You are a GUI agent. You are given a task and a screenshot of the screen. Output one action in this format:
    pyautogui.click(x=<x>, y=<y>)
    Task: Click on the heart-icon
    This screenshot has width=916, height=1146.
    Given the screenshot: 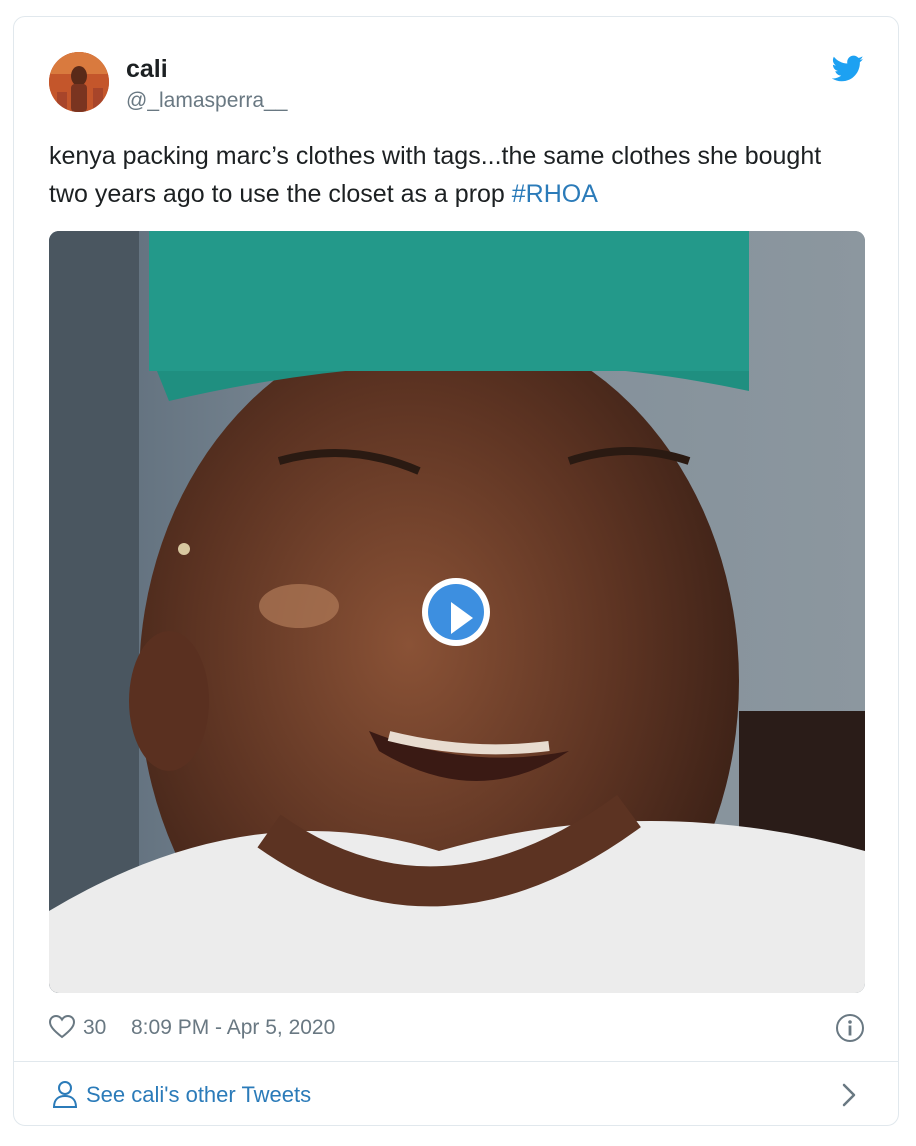 What is the action you would take?
    pyautogui.click(x=62, y=1027)
    